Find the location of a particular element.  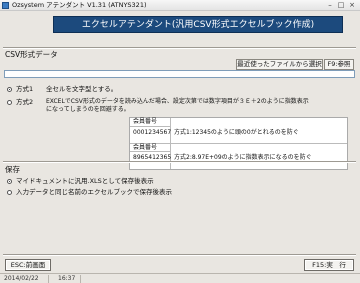

csv-file-input is located at coordinates (179, 74).